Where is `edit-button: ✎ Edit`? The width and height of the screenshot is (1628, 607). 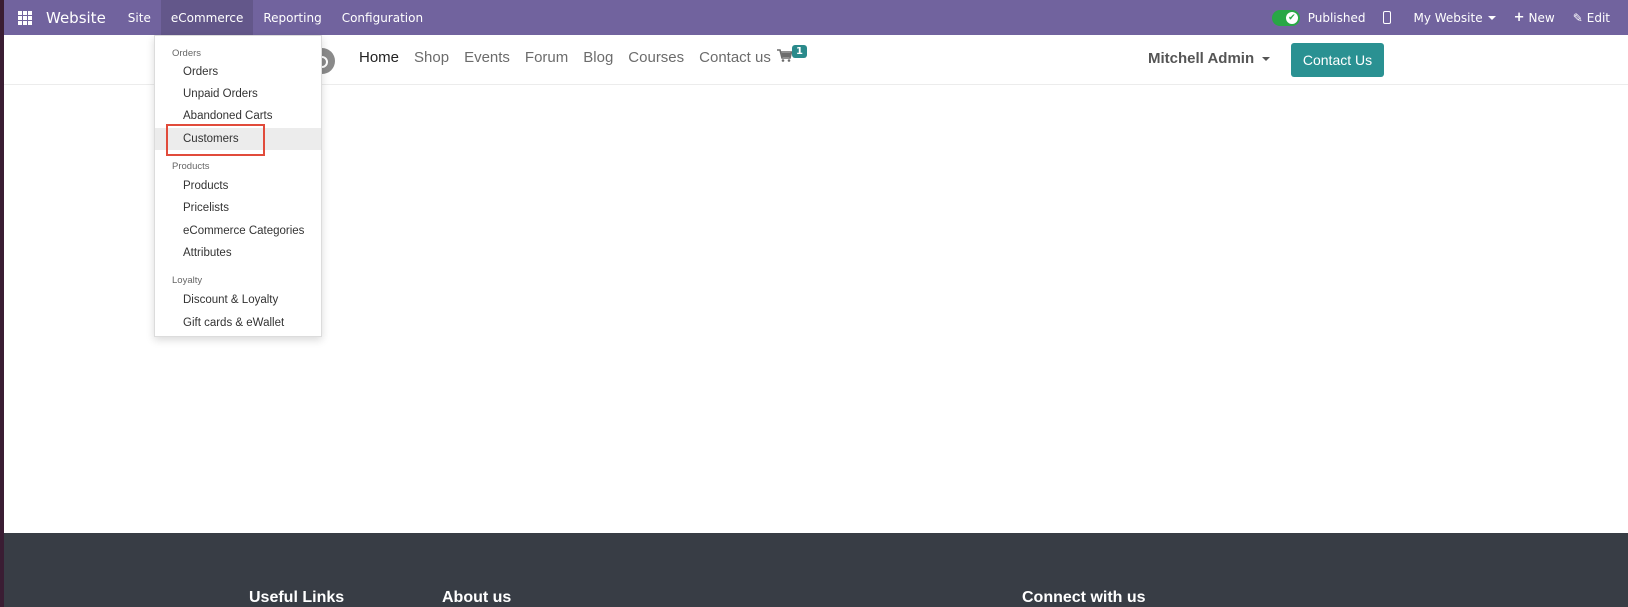 edit-button: ✎ Edit is located at coordinates (1591, 18).